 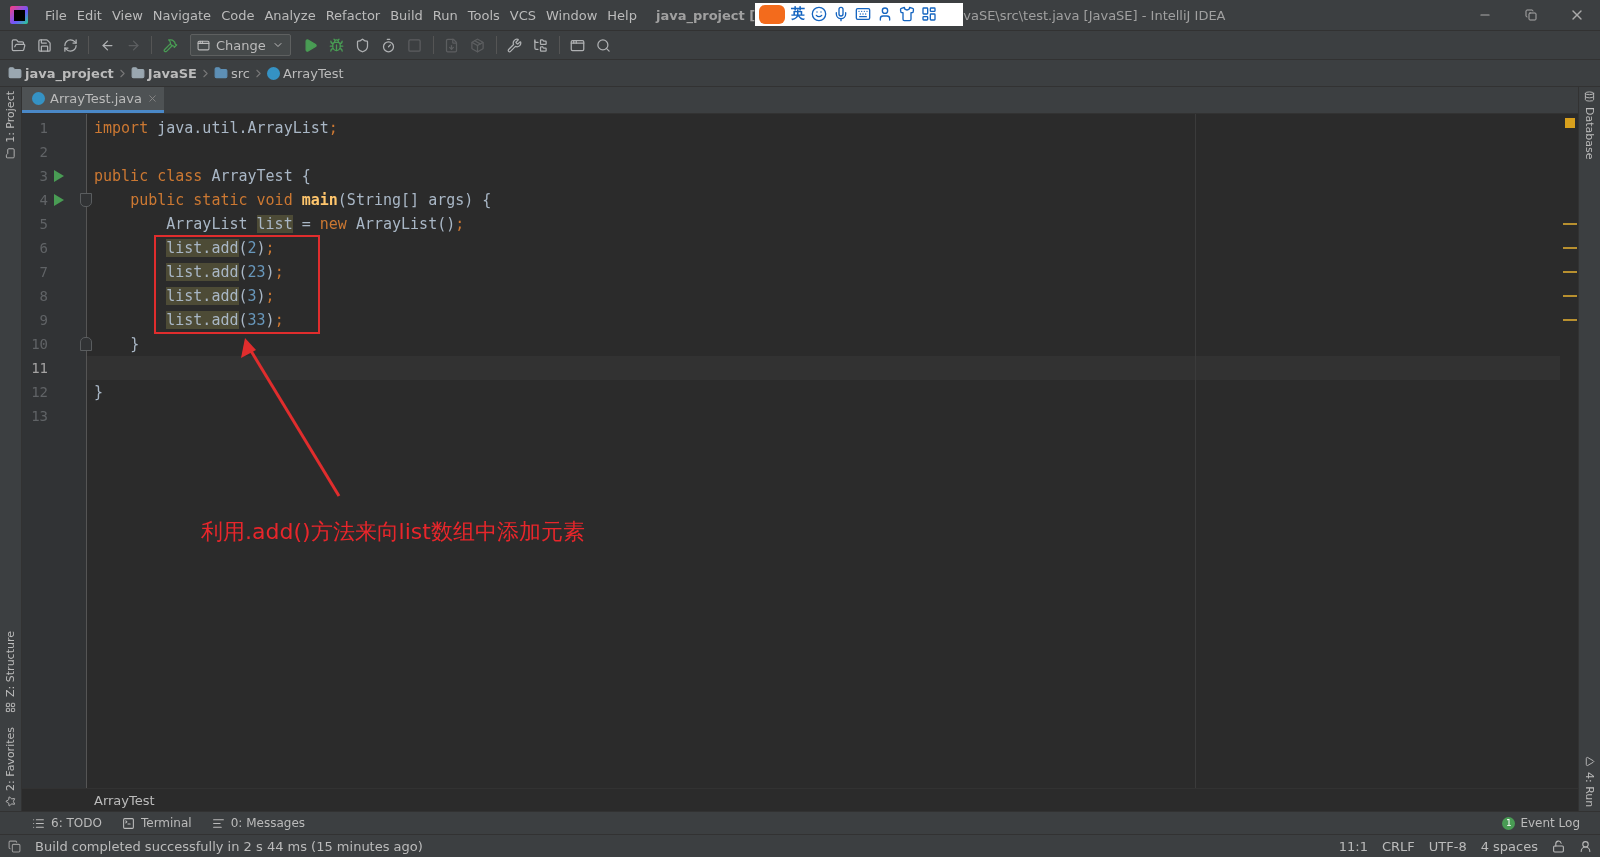 What do you see at coordinates (1558, 846) in the screenshot?
I see `unlock-icon` at bounding box center [1558, 846].